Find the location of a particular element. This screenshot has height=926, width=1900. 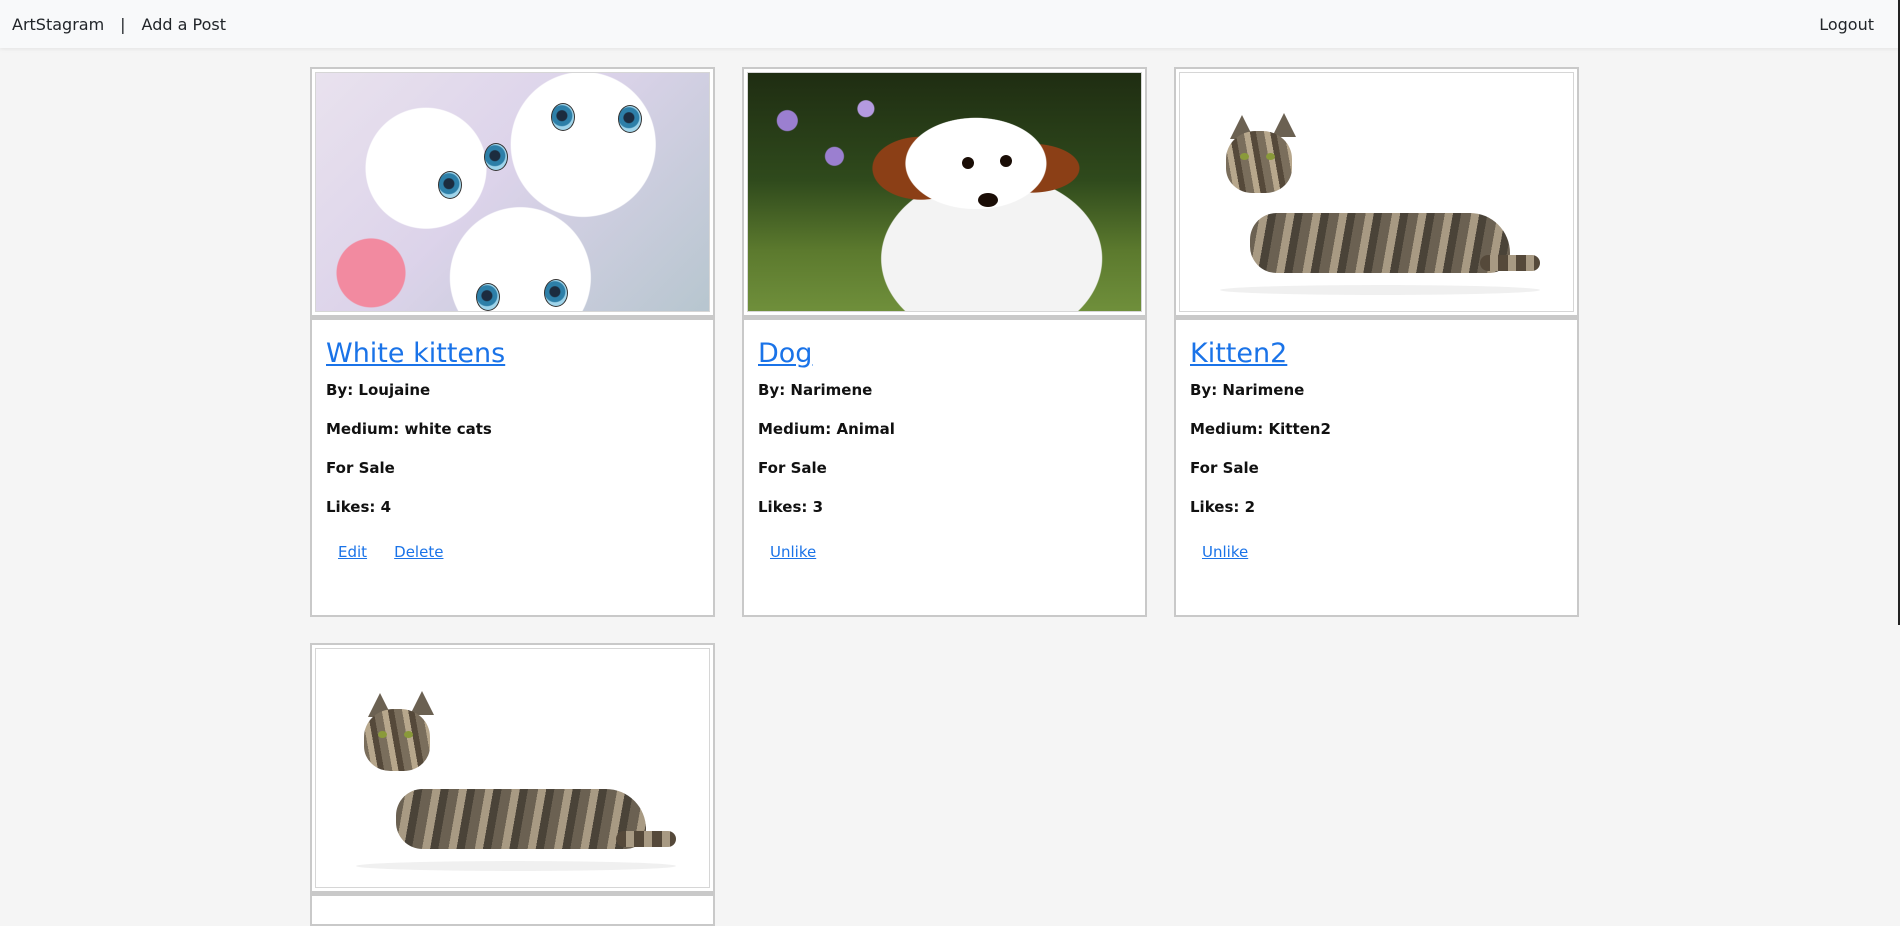

post-actions: Edit Delete is located at coordinates (512, 551).